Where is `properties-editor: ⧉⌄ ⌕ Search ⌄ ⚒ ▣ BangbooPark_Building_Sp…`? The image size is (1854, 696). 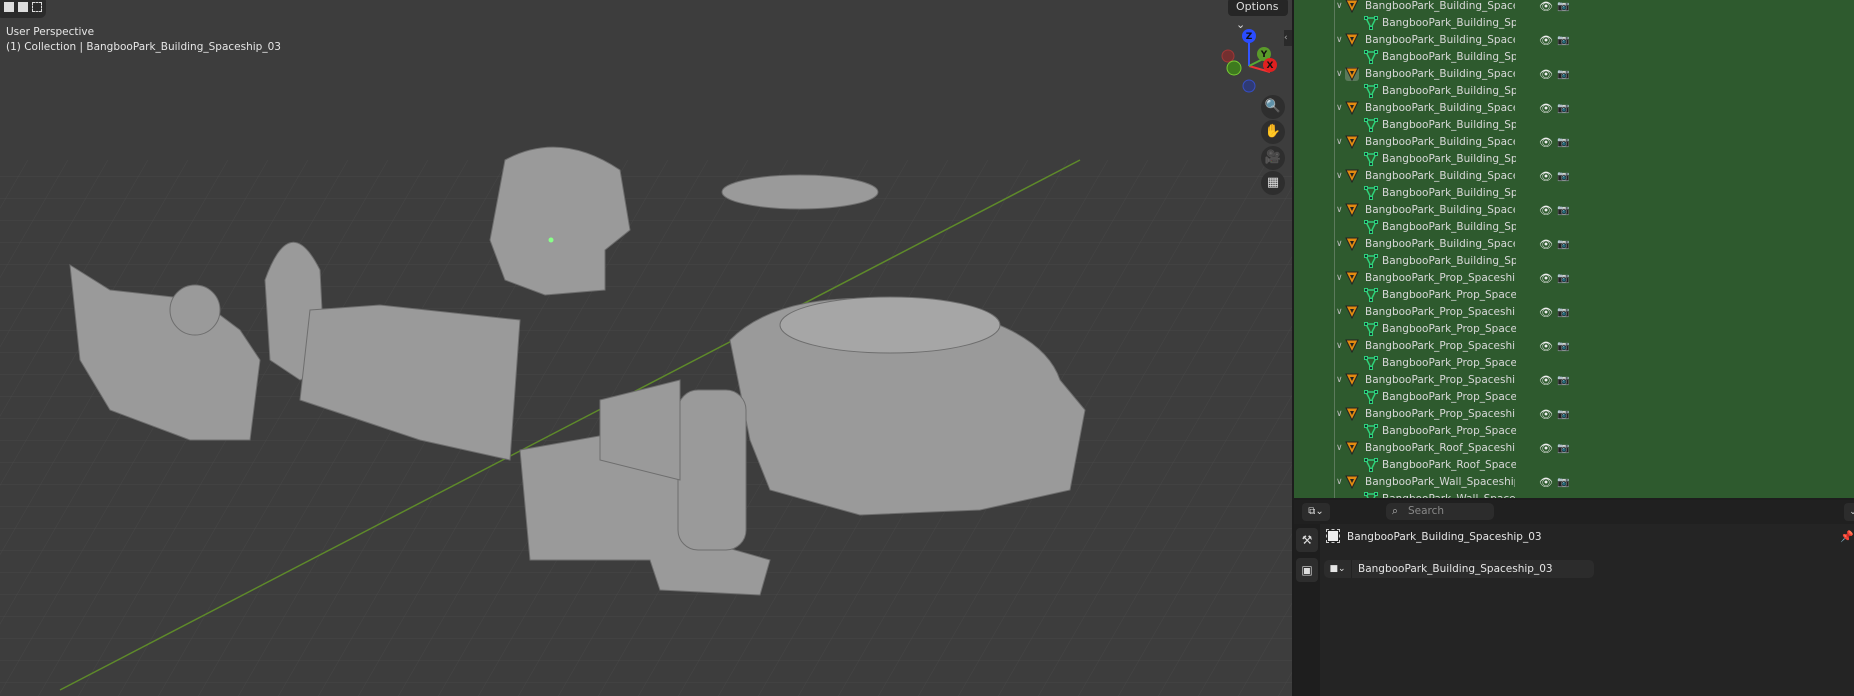
properties-editor: ⧉⌄ ⌕ Search ⌄ ⚒ ▣ BangbooPark_Building_Sp… is located at coordinates (1574, 598).